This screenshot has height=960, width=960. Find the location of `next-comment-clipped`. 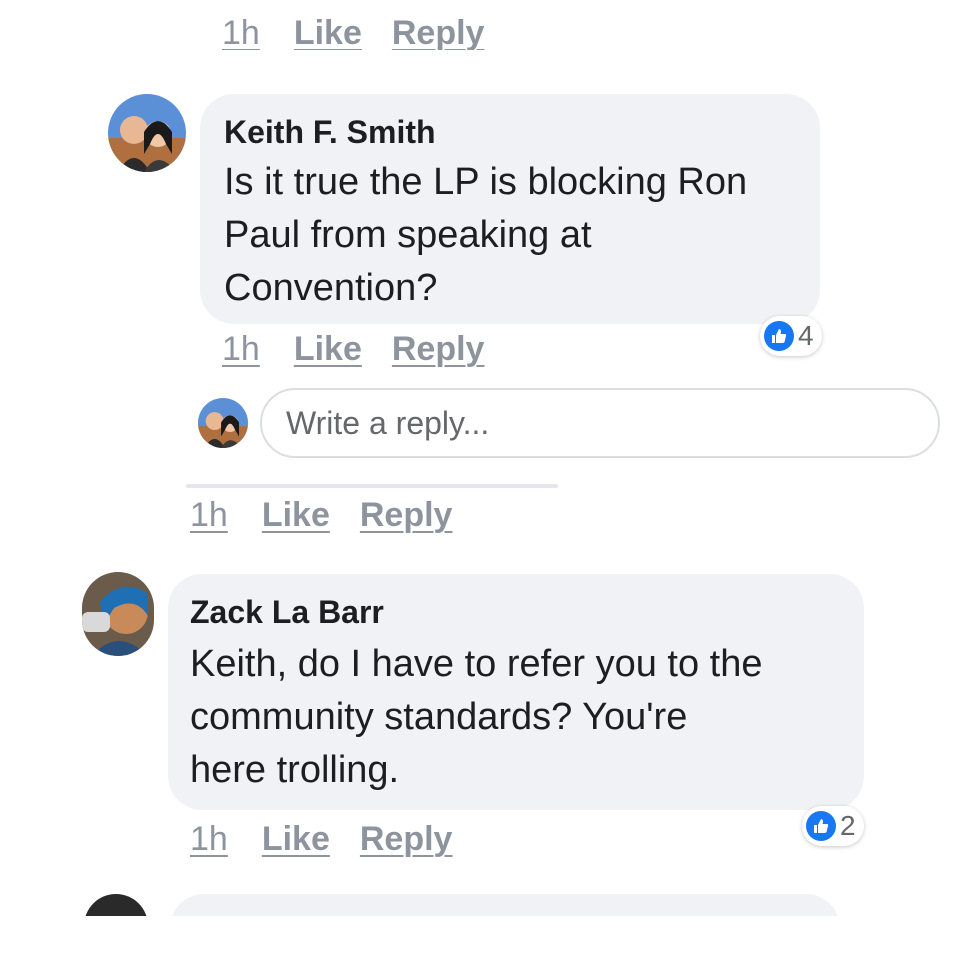

next-comment-clipped is located at coordinates (480, 898).